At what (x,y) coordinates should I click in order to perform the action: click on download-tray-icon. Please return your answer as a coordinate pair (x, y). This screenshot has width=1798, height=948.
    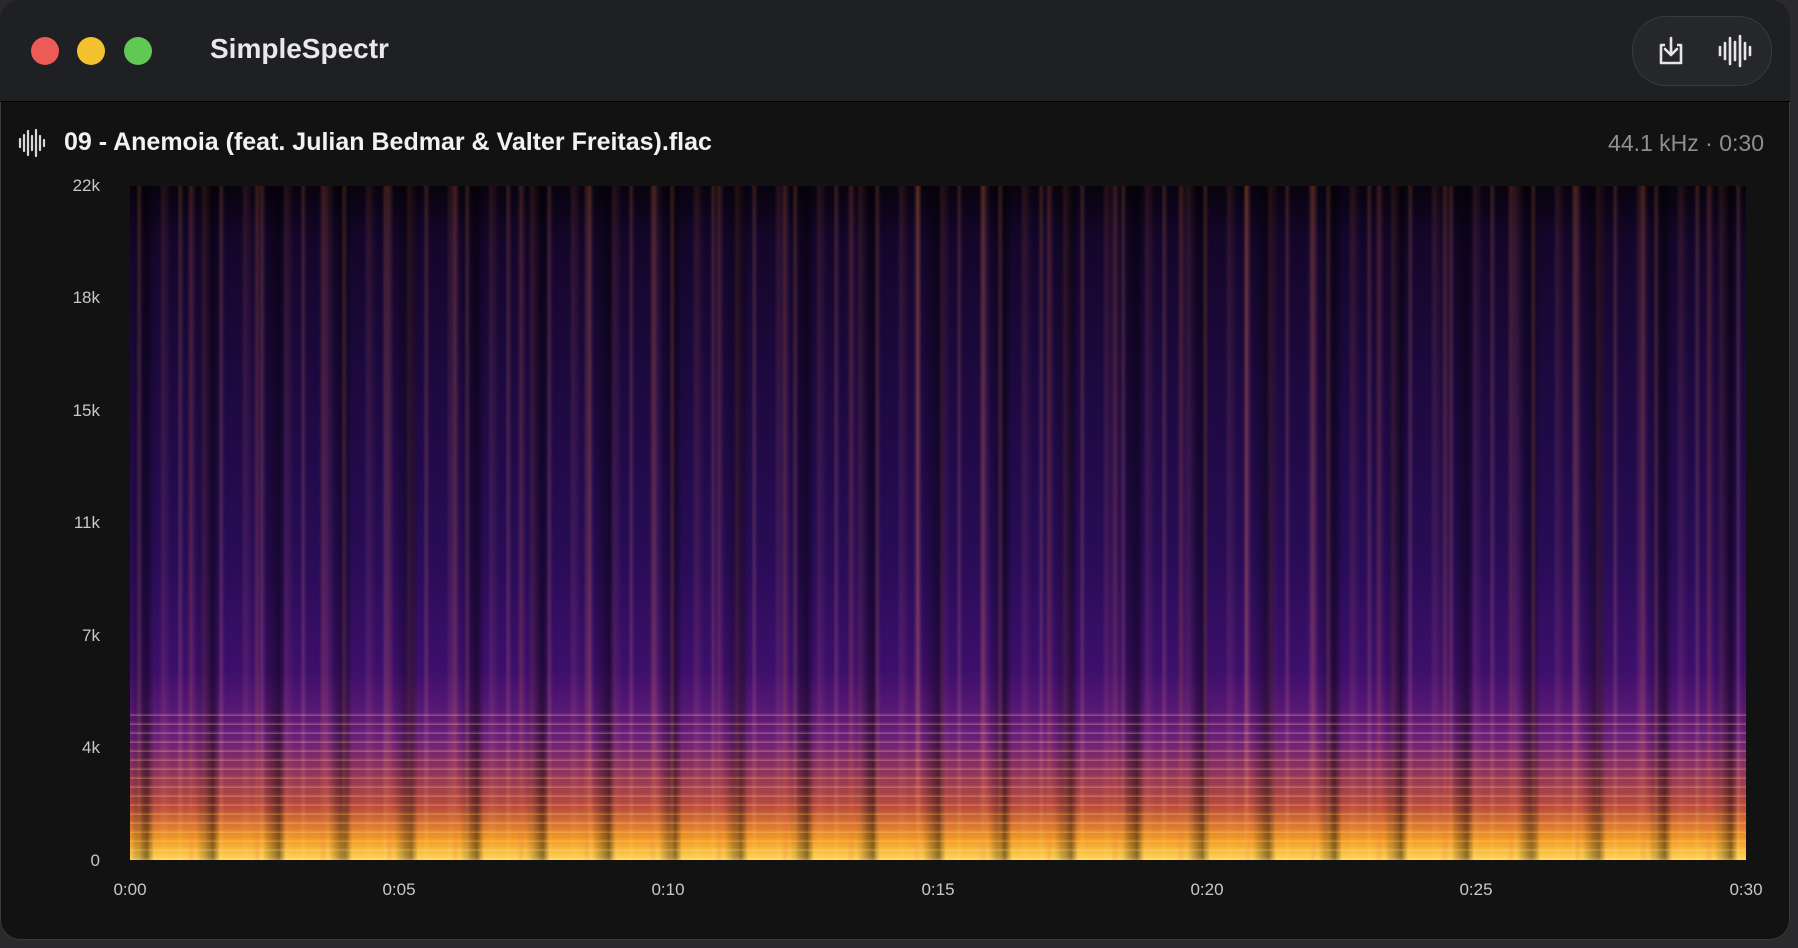
    Looking at the image, I should click on (1671, 50).